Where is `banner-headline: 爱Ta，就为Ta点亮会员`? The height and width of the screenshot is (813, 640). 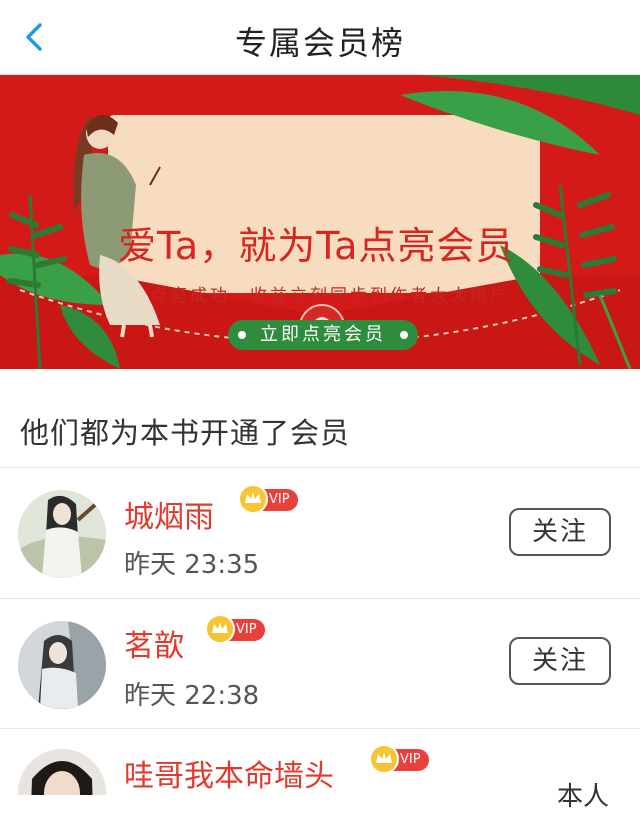
banner-headline: 爱Ta，就为Ta点亮会员 is located at coordinates (316, 246).